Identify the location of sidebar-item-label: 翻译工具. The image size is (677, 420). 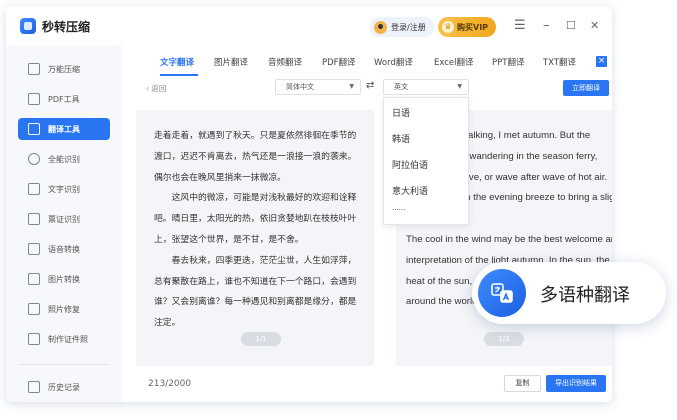
(64, 129).